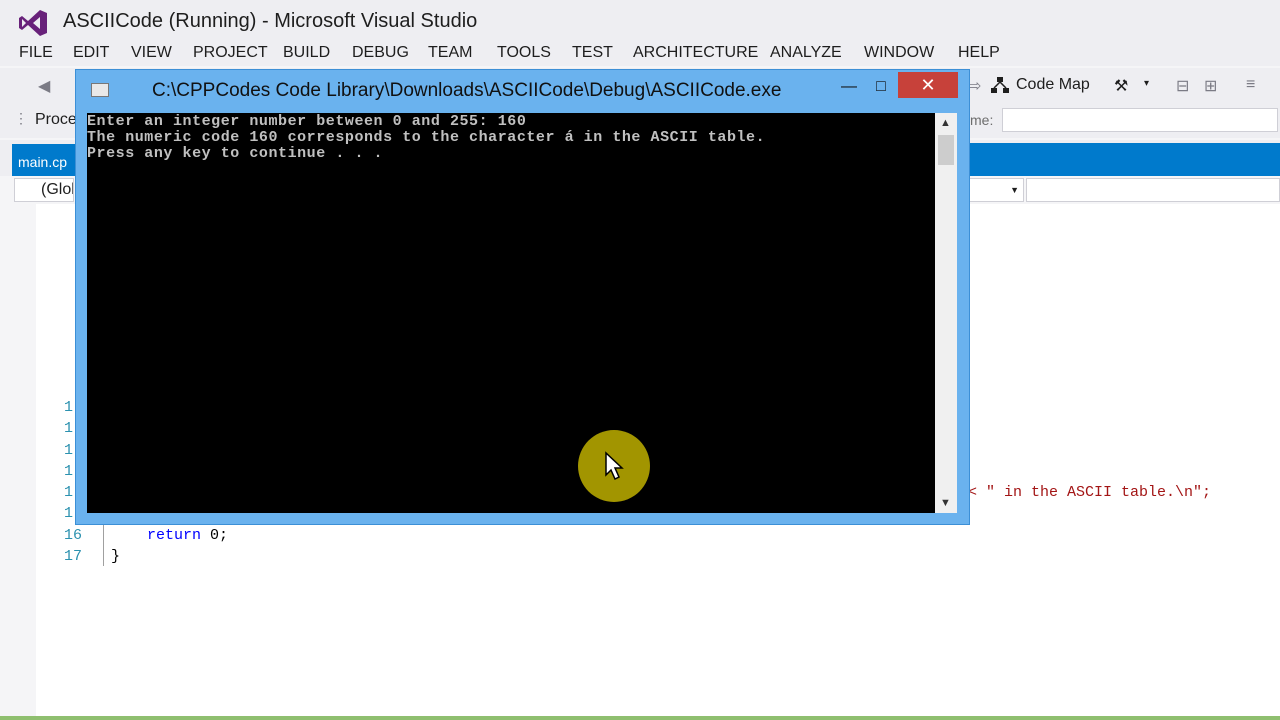  I want to click on member-select, so click(1153, 190).